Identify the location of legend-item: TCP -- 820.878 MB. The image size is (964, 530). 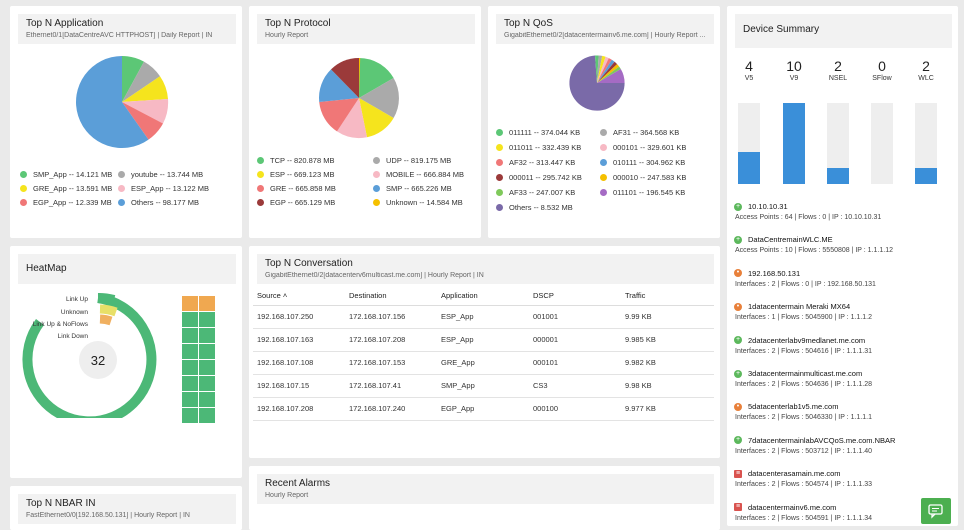
(315, 160).